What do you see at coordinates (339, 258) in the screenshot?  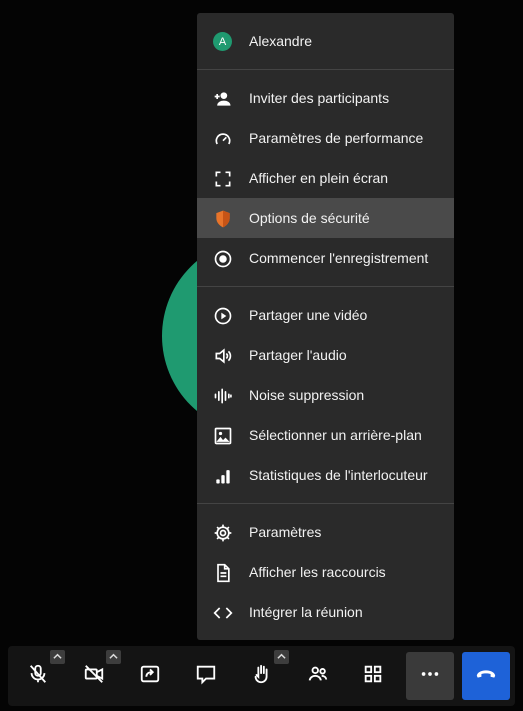 I see `menu-item-label: Commencer l'enregistrement` at bounding box center [339, 258].